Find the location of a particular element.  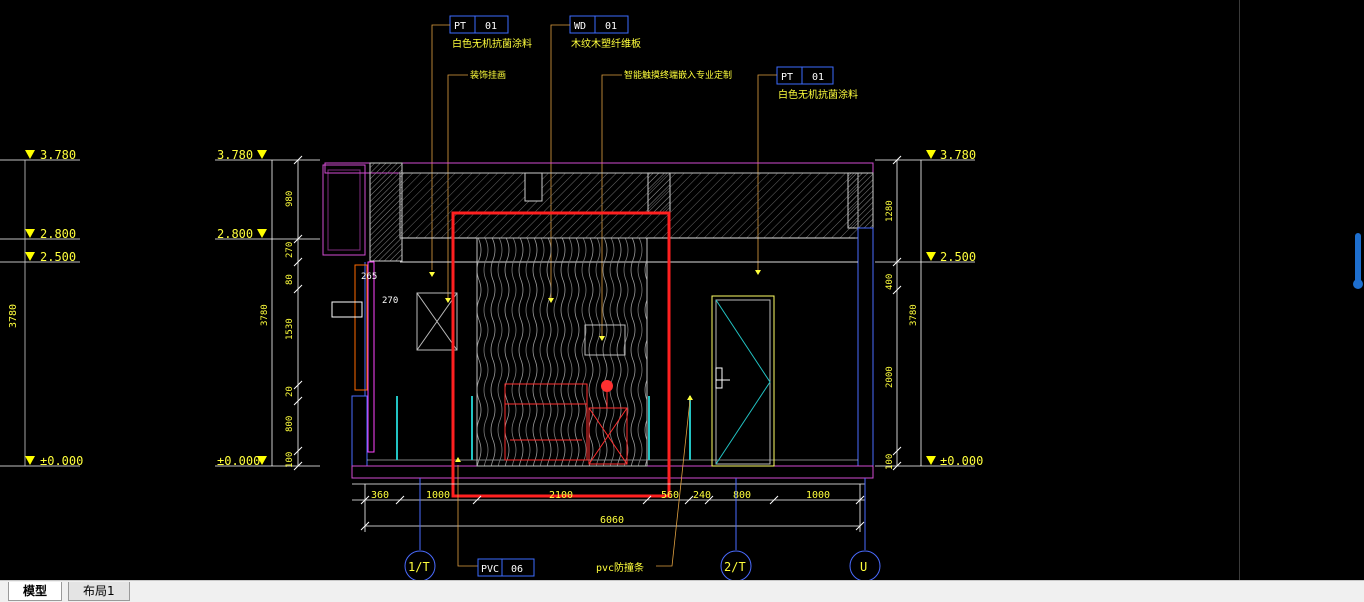

elevation-markers-right is located at coordinates (931, 307).